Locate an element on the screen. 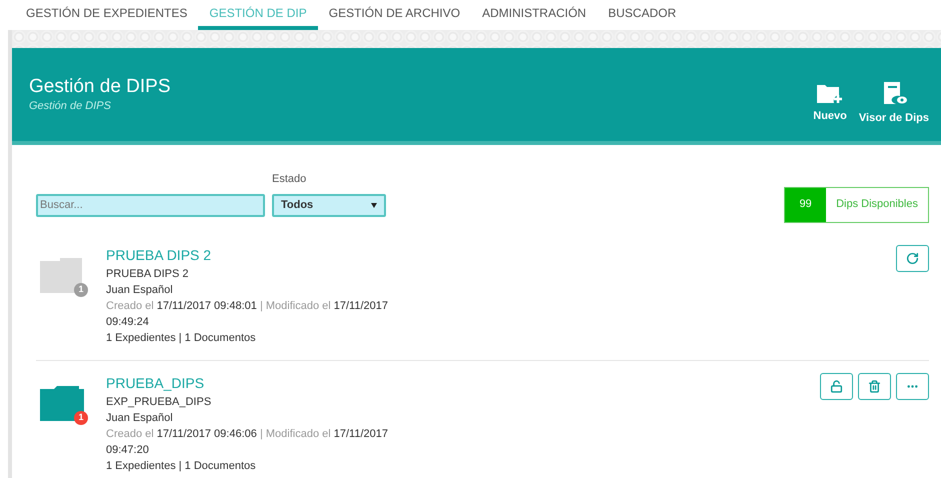 This screenshot has width=941, height=478. refresh-button is located at coordinates (912, 258).